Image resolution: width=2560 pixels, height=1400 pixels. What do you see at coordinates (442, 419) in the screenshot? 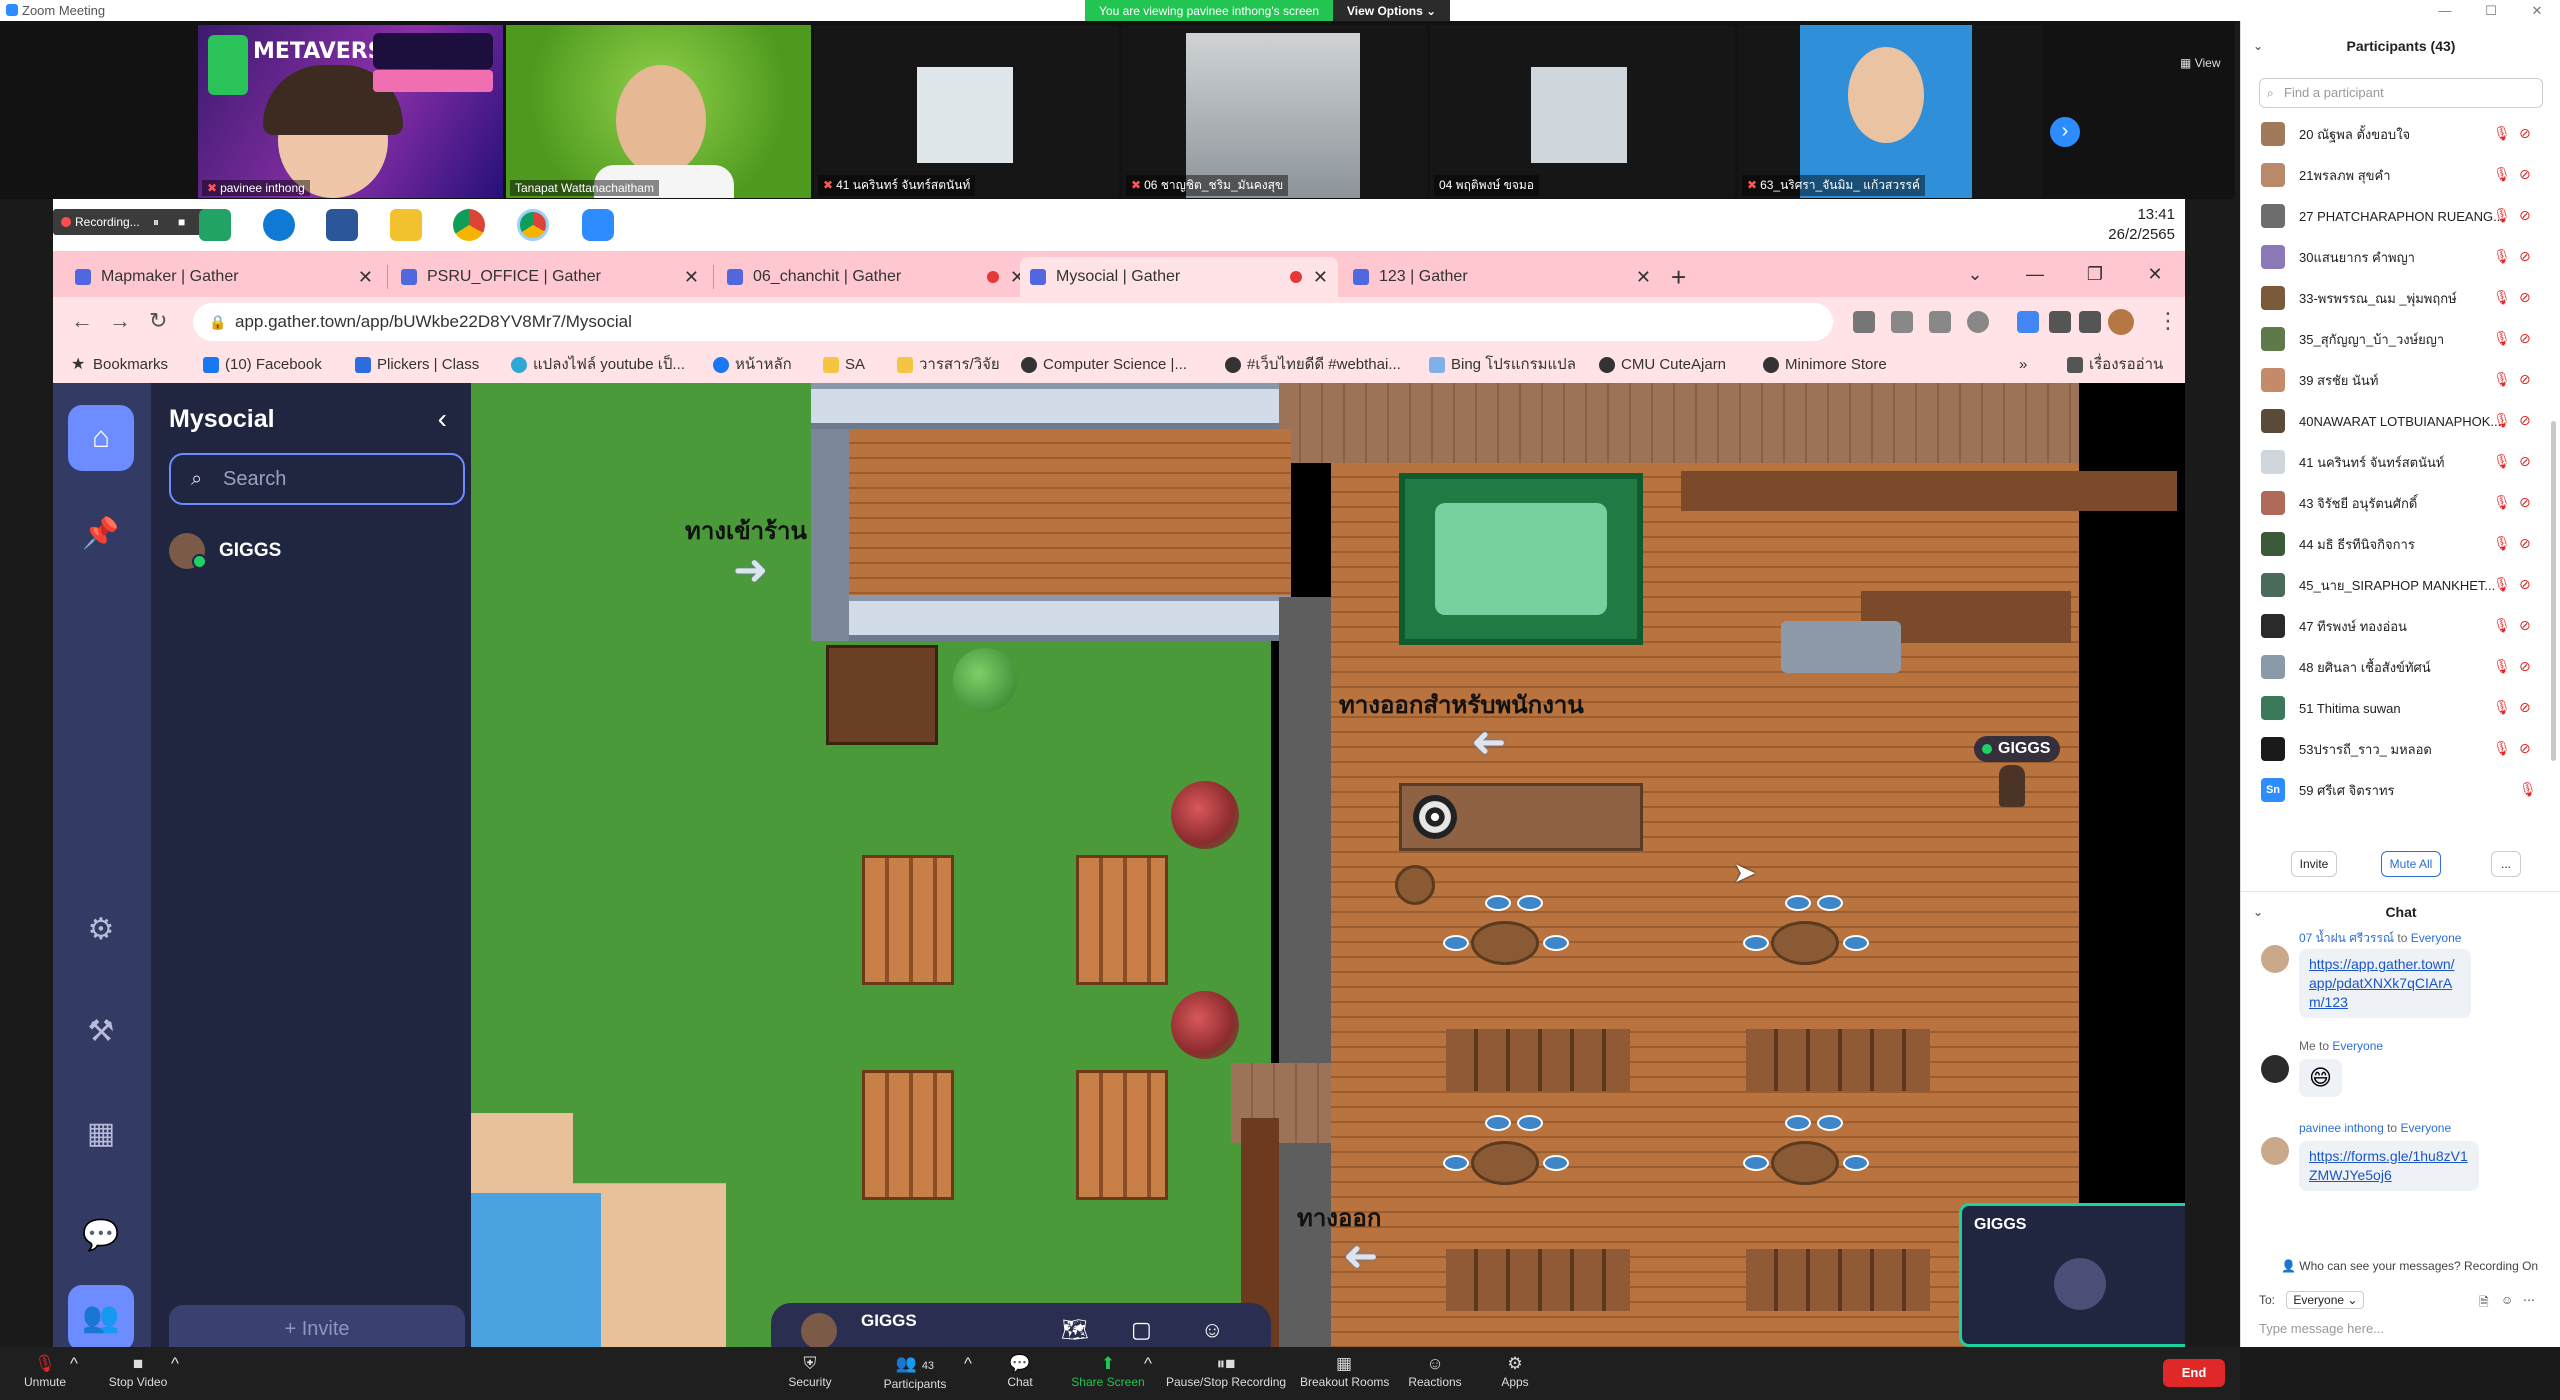
I see `collapse-panel-icon: ‹` at bounding box center [442, 419].